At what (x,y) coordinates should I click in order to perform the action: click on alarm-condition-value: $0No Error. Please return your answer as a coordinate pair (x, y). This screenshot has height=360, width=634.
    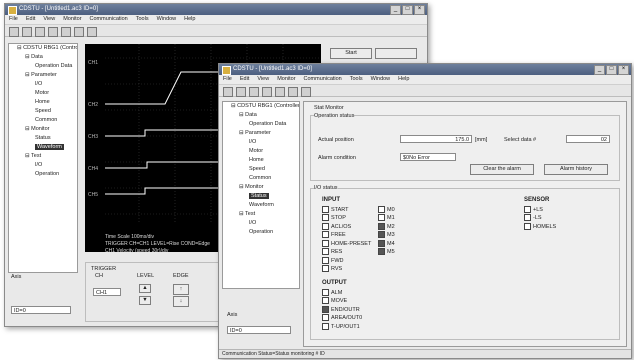
    Looking at the image, I should click on (428, 157).